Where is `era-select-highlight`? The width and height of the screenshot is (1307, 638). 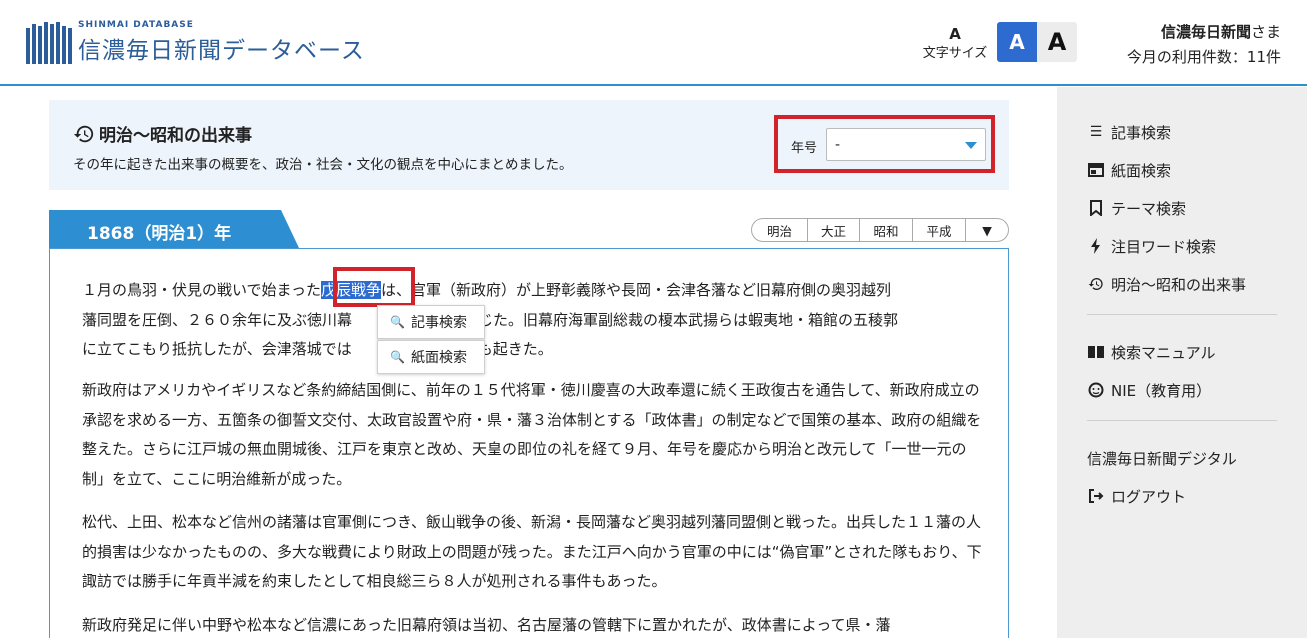 era-select-highlight is located at coordinates (884, 144).